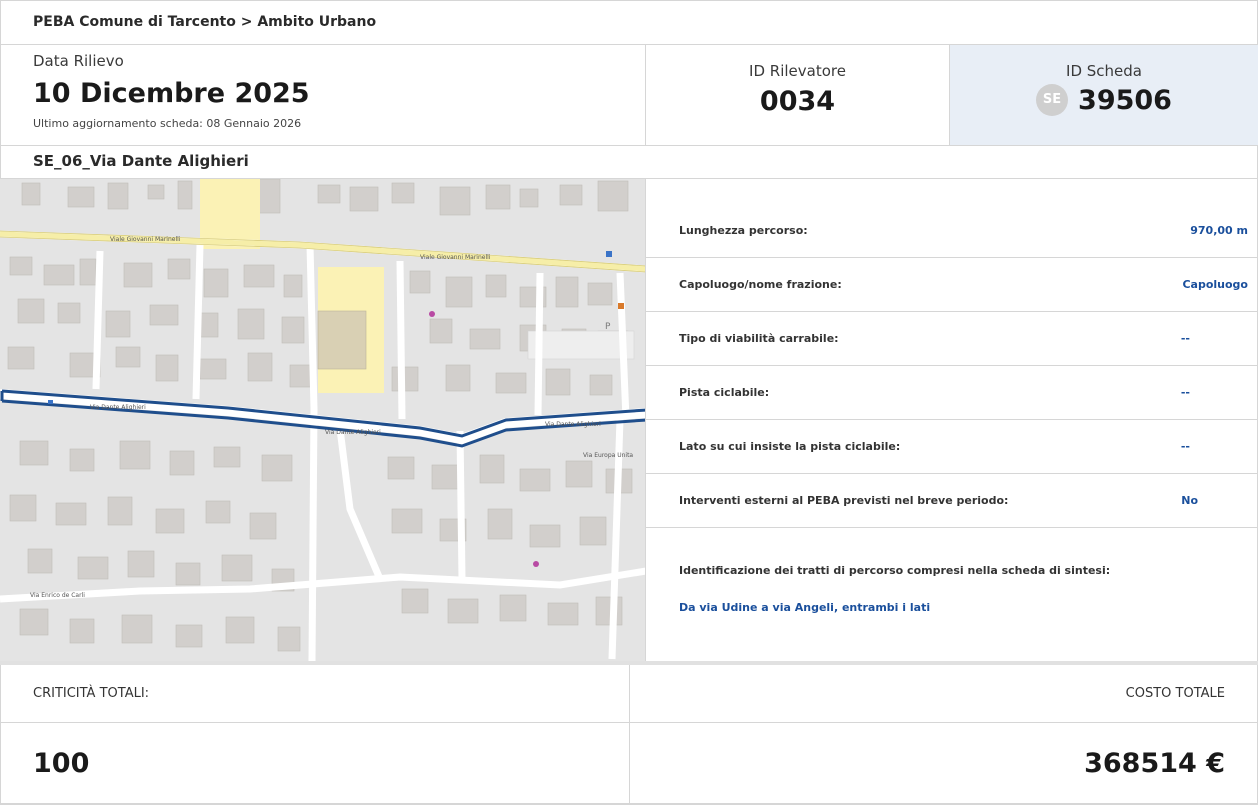 The height and width of the screenshot is (805, 1258). Describe the element at coordinates (724, 392) in the screenshot. I see `detail-label: Pista ciclabile:` at that location.